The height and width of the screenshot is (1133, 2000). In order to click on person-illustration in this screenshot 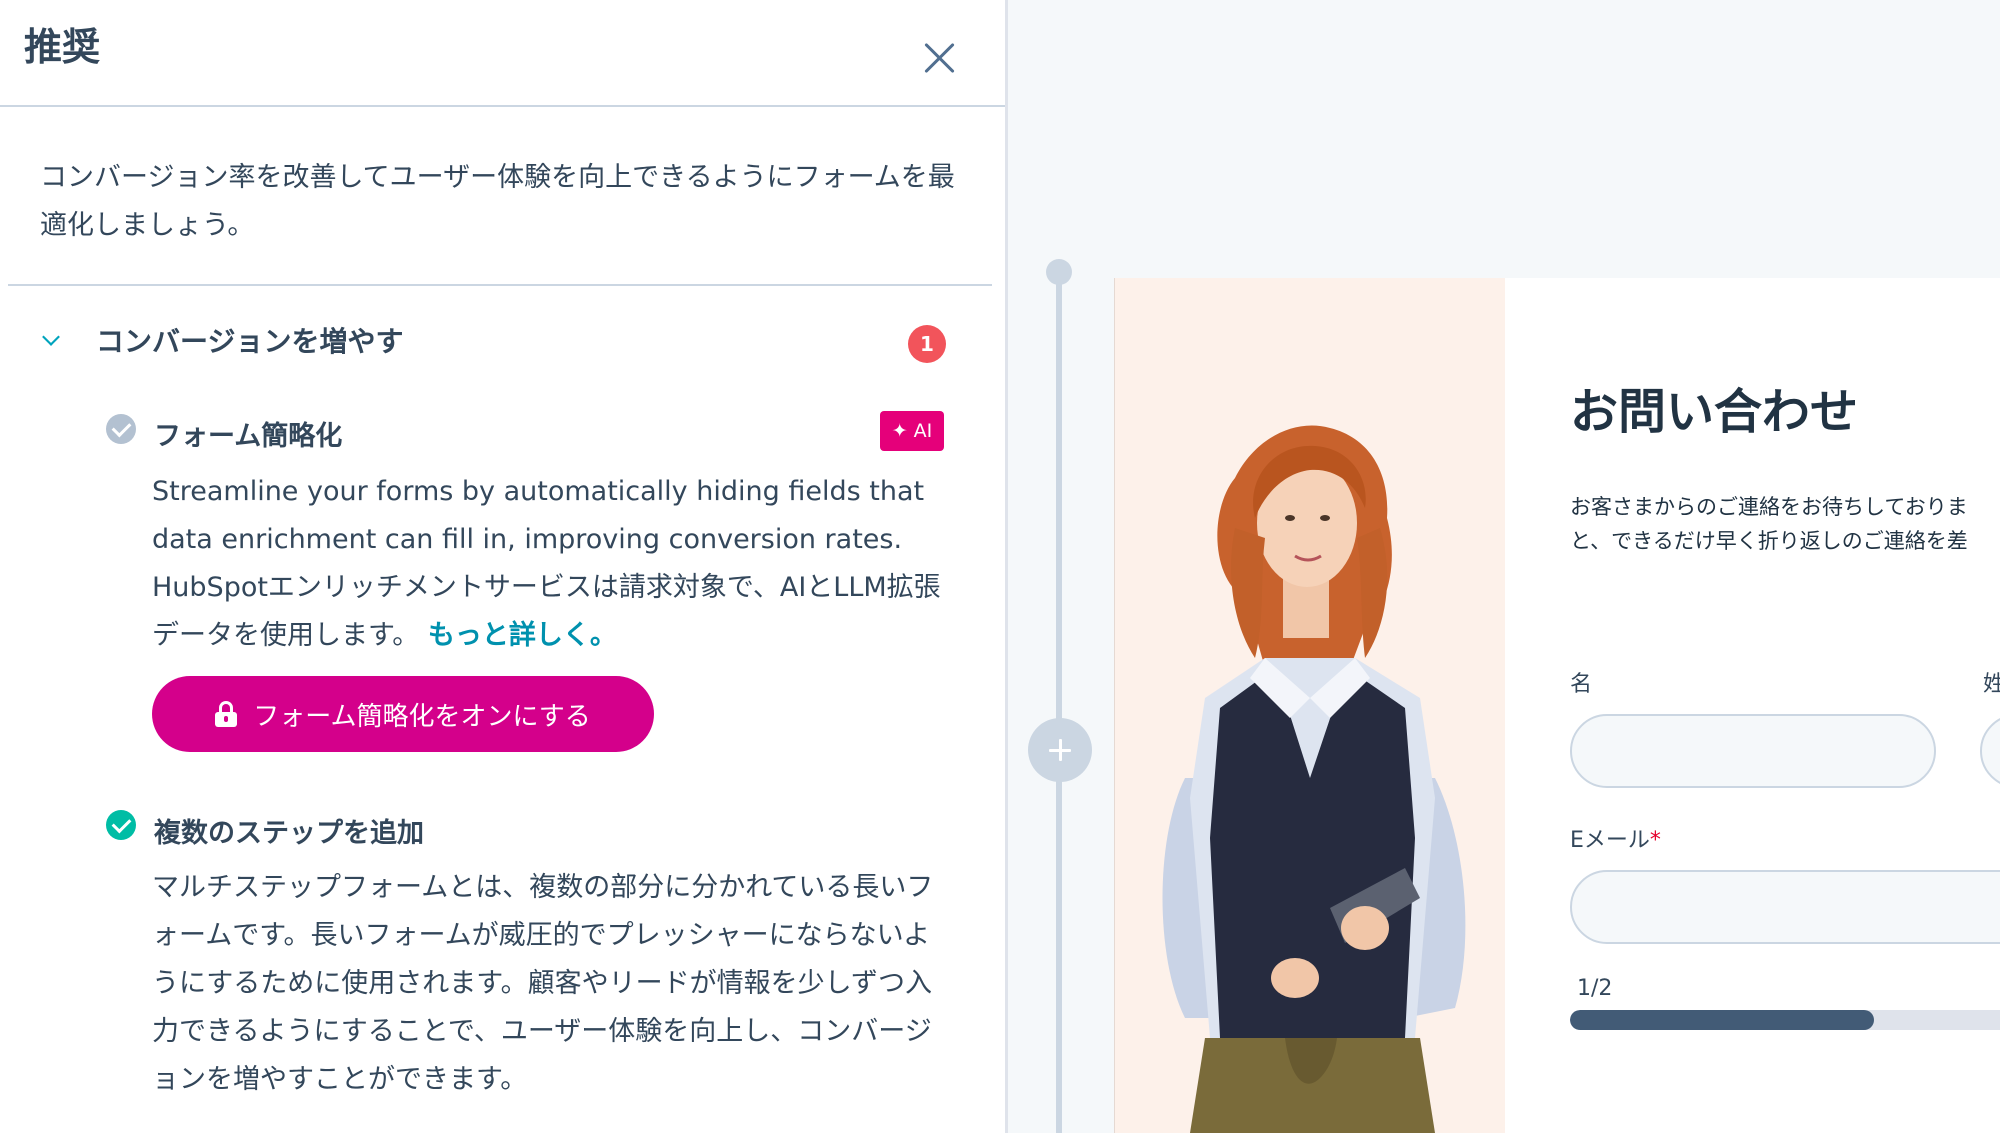, I will do `click(1314, 779)`.